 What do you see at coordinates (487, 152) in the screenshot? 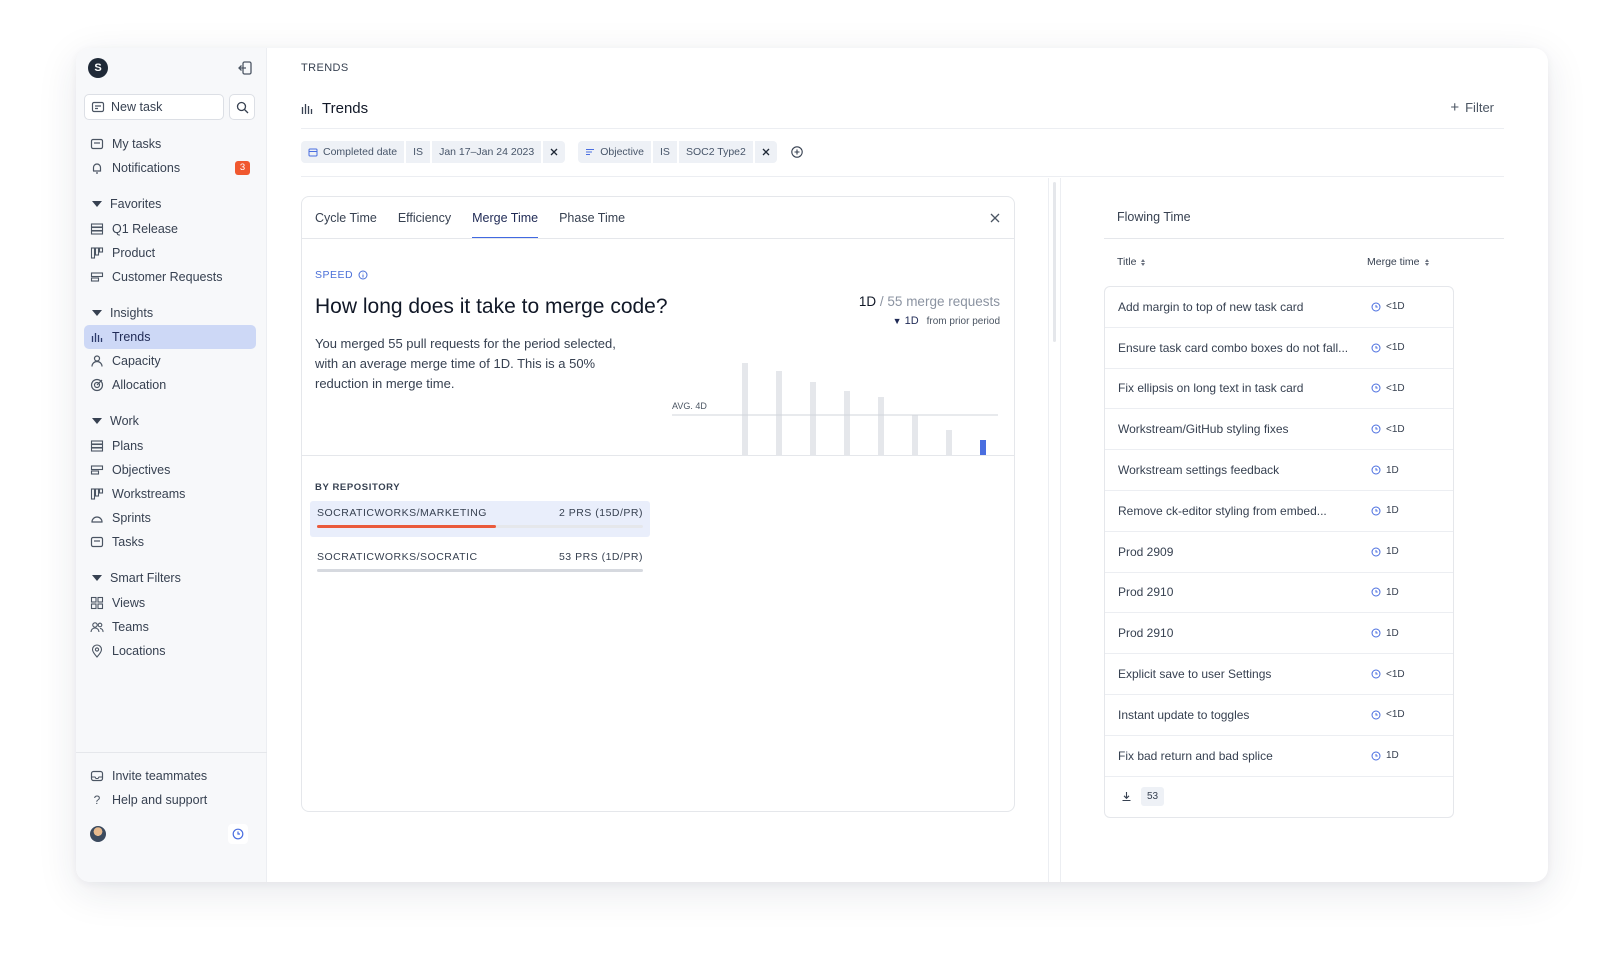
I see `filter-value-chip: Jan 17–Jan 24 2023` at bounding box center [487, 152].